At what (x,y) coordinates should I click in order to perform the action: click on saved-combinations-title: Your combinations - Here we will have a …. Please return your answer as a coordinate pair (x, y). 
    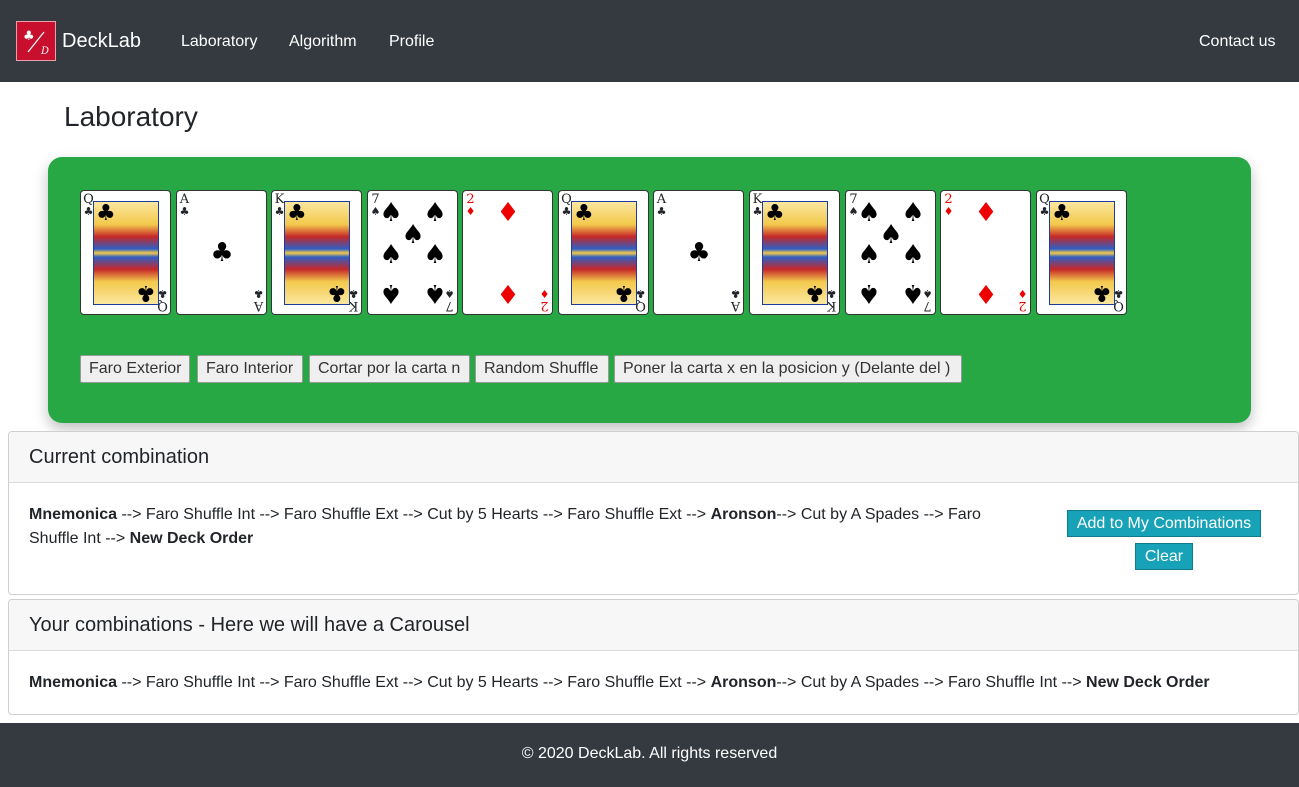
    Looking at the image, I should click on (249, 625).